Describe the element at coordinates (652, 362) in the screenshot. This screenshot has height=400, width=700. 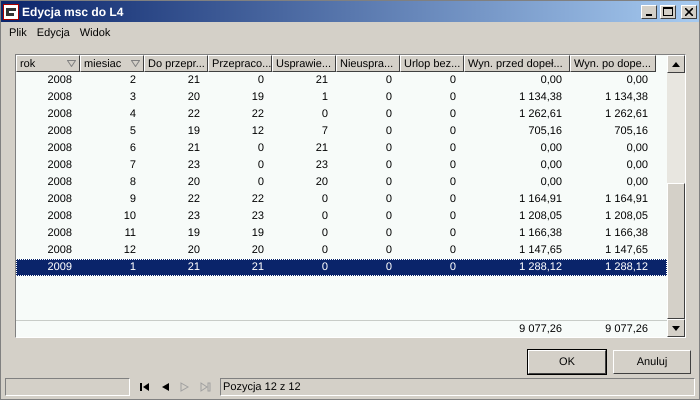
I see `dialog-button: Anuluj` at that location.